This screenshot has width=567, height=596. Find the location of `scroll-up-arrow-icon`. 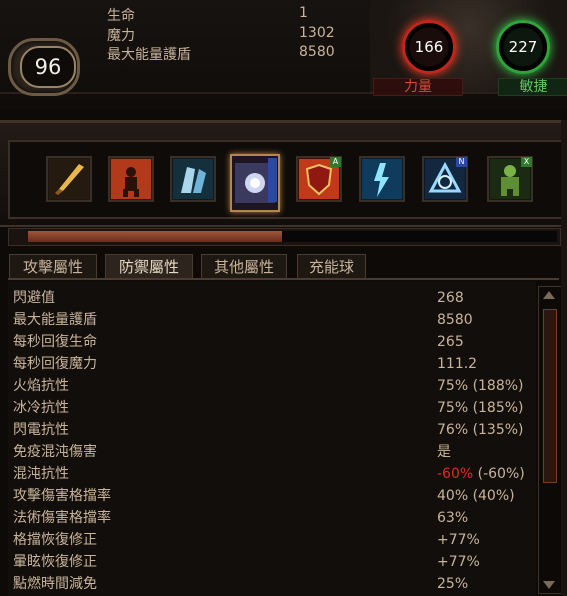

scroll-up-arrow-icon is located at coordinates (549, 295).